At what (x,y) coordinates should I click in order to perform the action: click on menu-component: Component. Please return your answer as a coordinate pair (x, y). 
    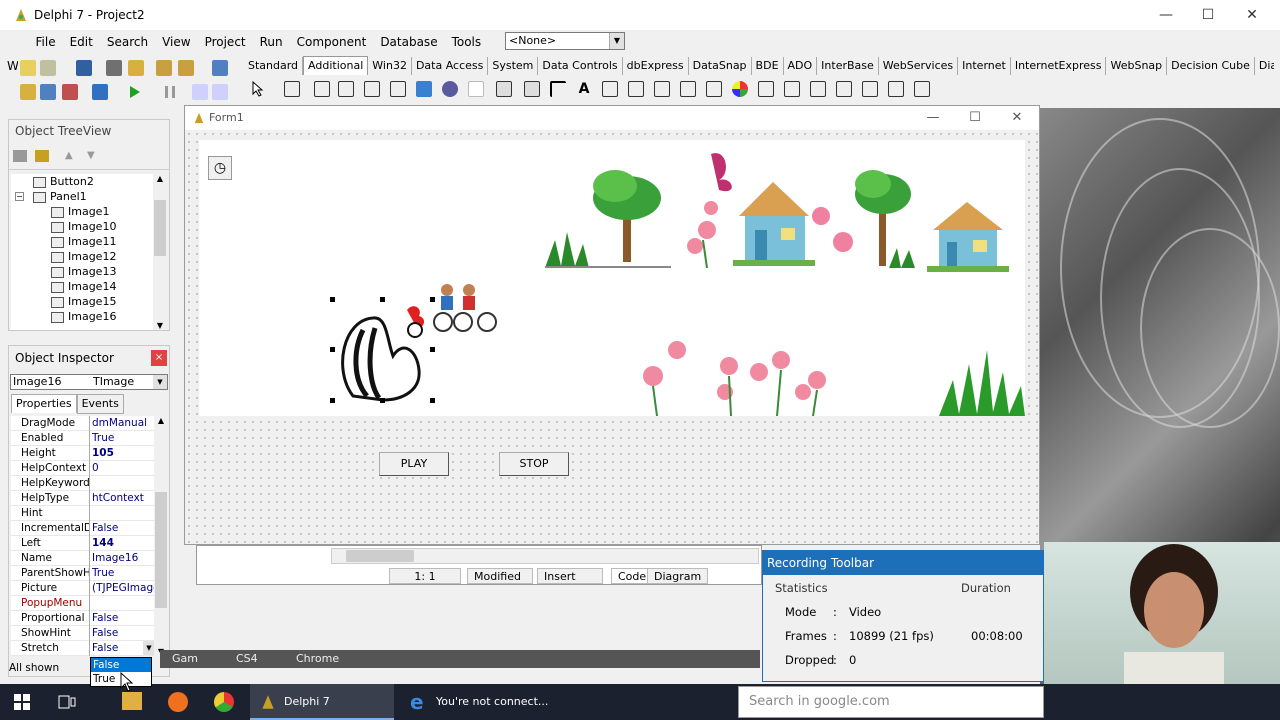
    Looking at the image, I should click on (332, 42).